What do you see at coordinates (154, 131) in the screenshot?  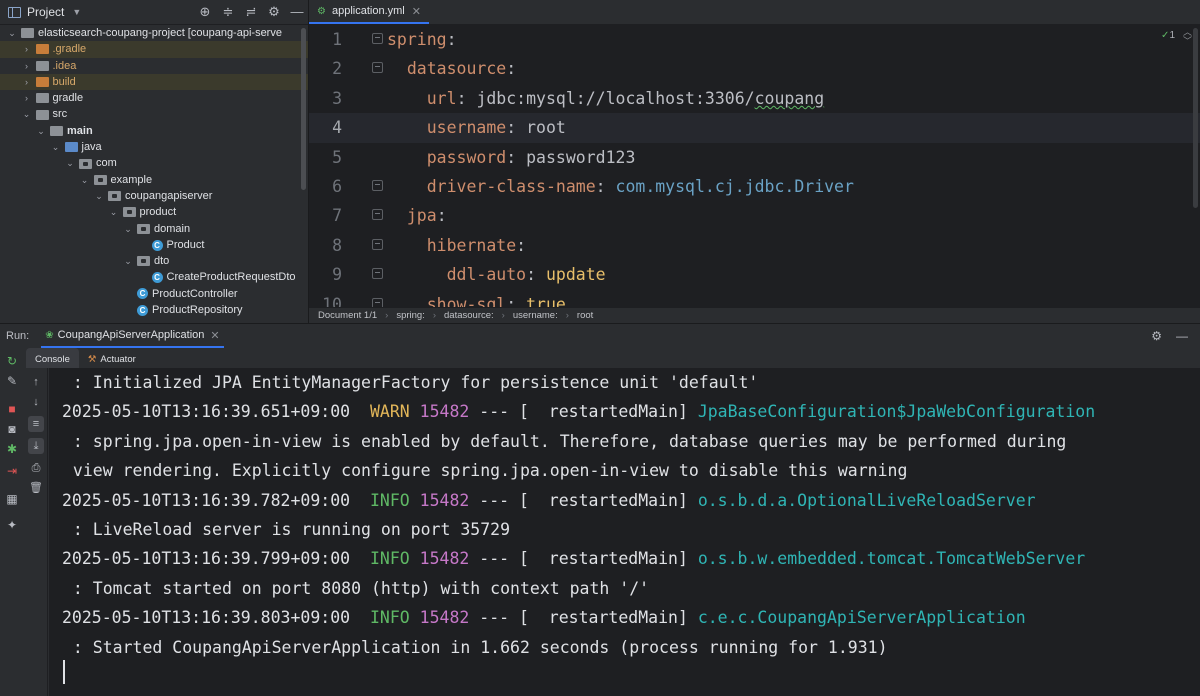 I see `tree-item: ⌄ main` at bounding box center [154, 131].